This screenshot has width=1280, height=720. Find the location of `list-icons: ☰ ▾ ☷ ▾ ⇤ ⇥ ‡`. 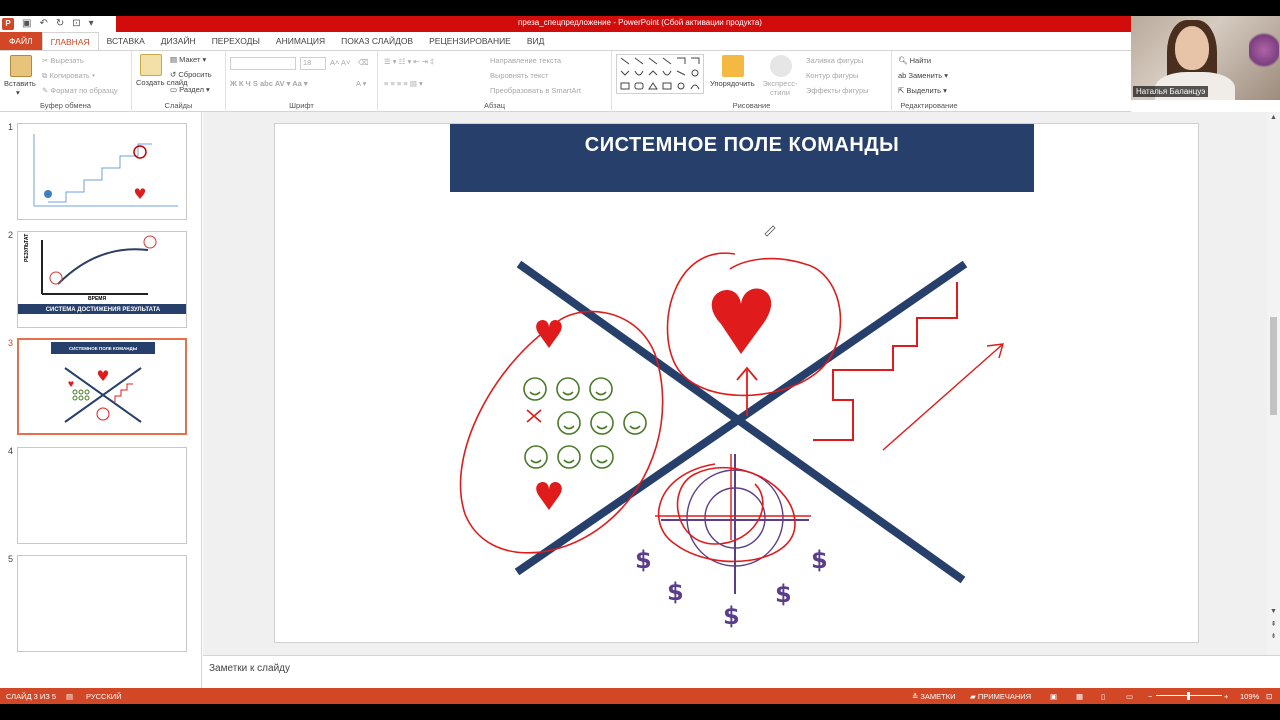

list-icons: ☰ ▾ ☷ ▾ ⇤ ⇥ ‡ is located at coordinates (409, 61).